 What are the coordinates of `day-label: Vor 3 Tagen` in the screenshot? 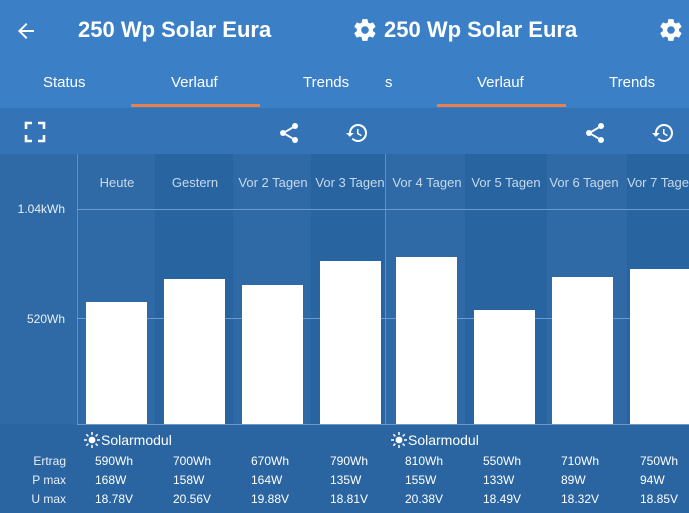 It's located at (350, 182).